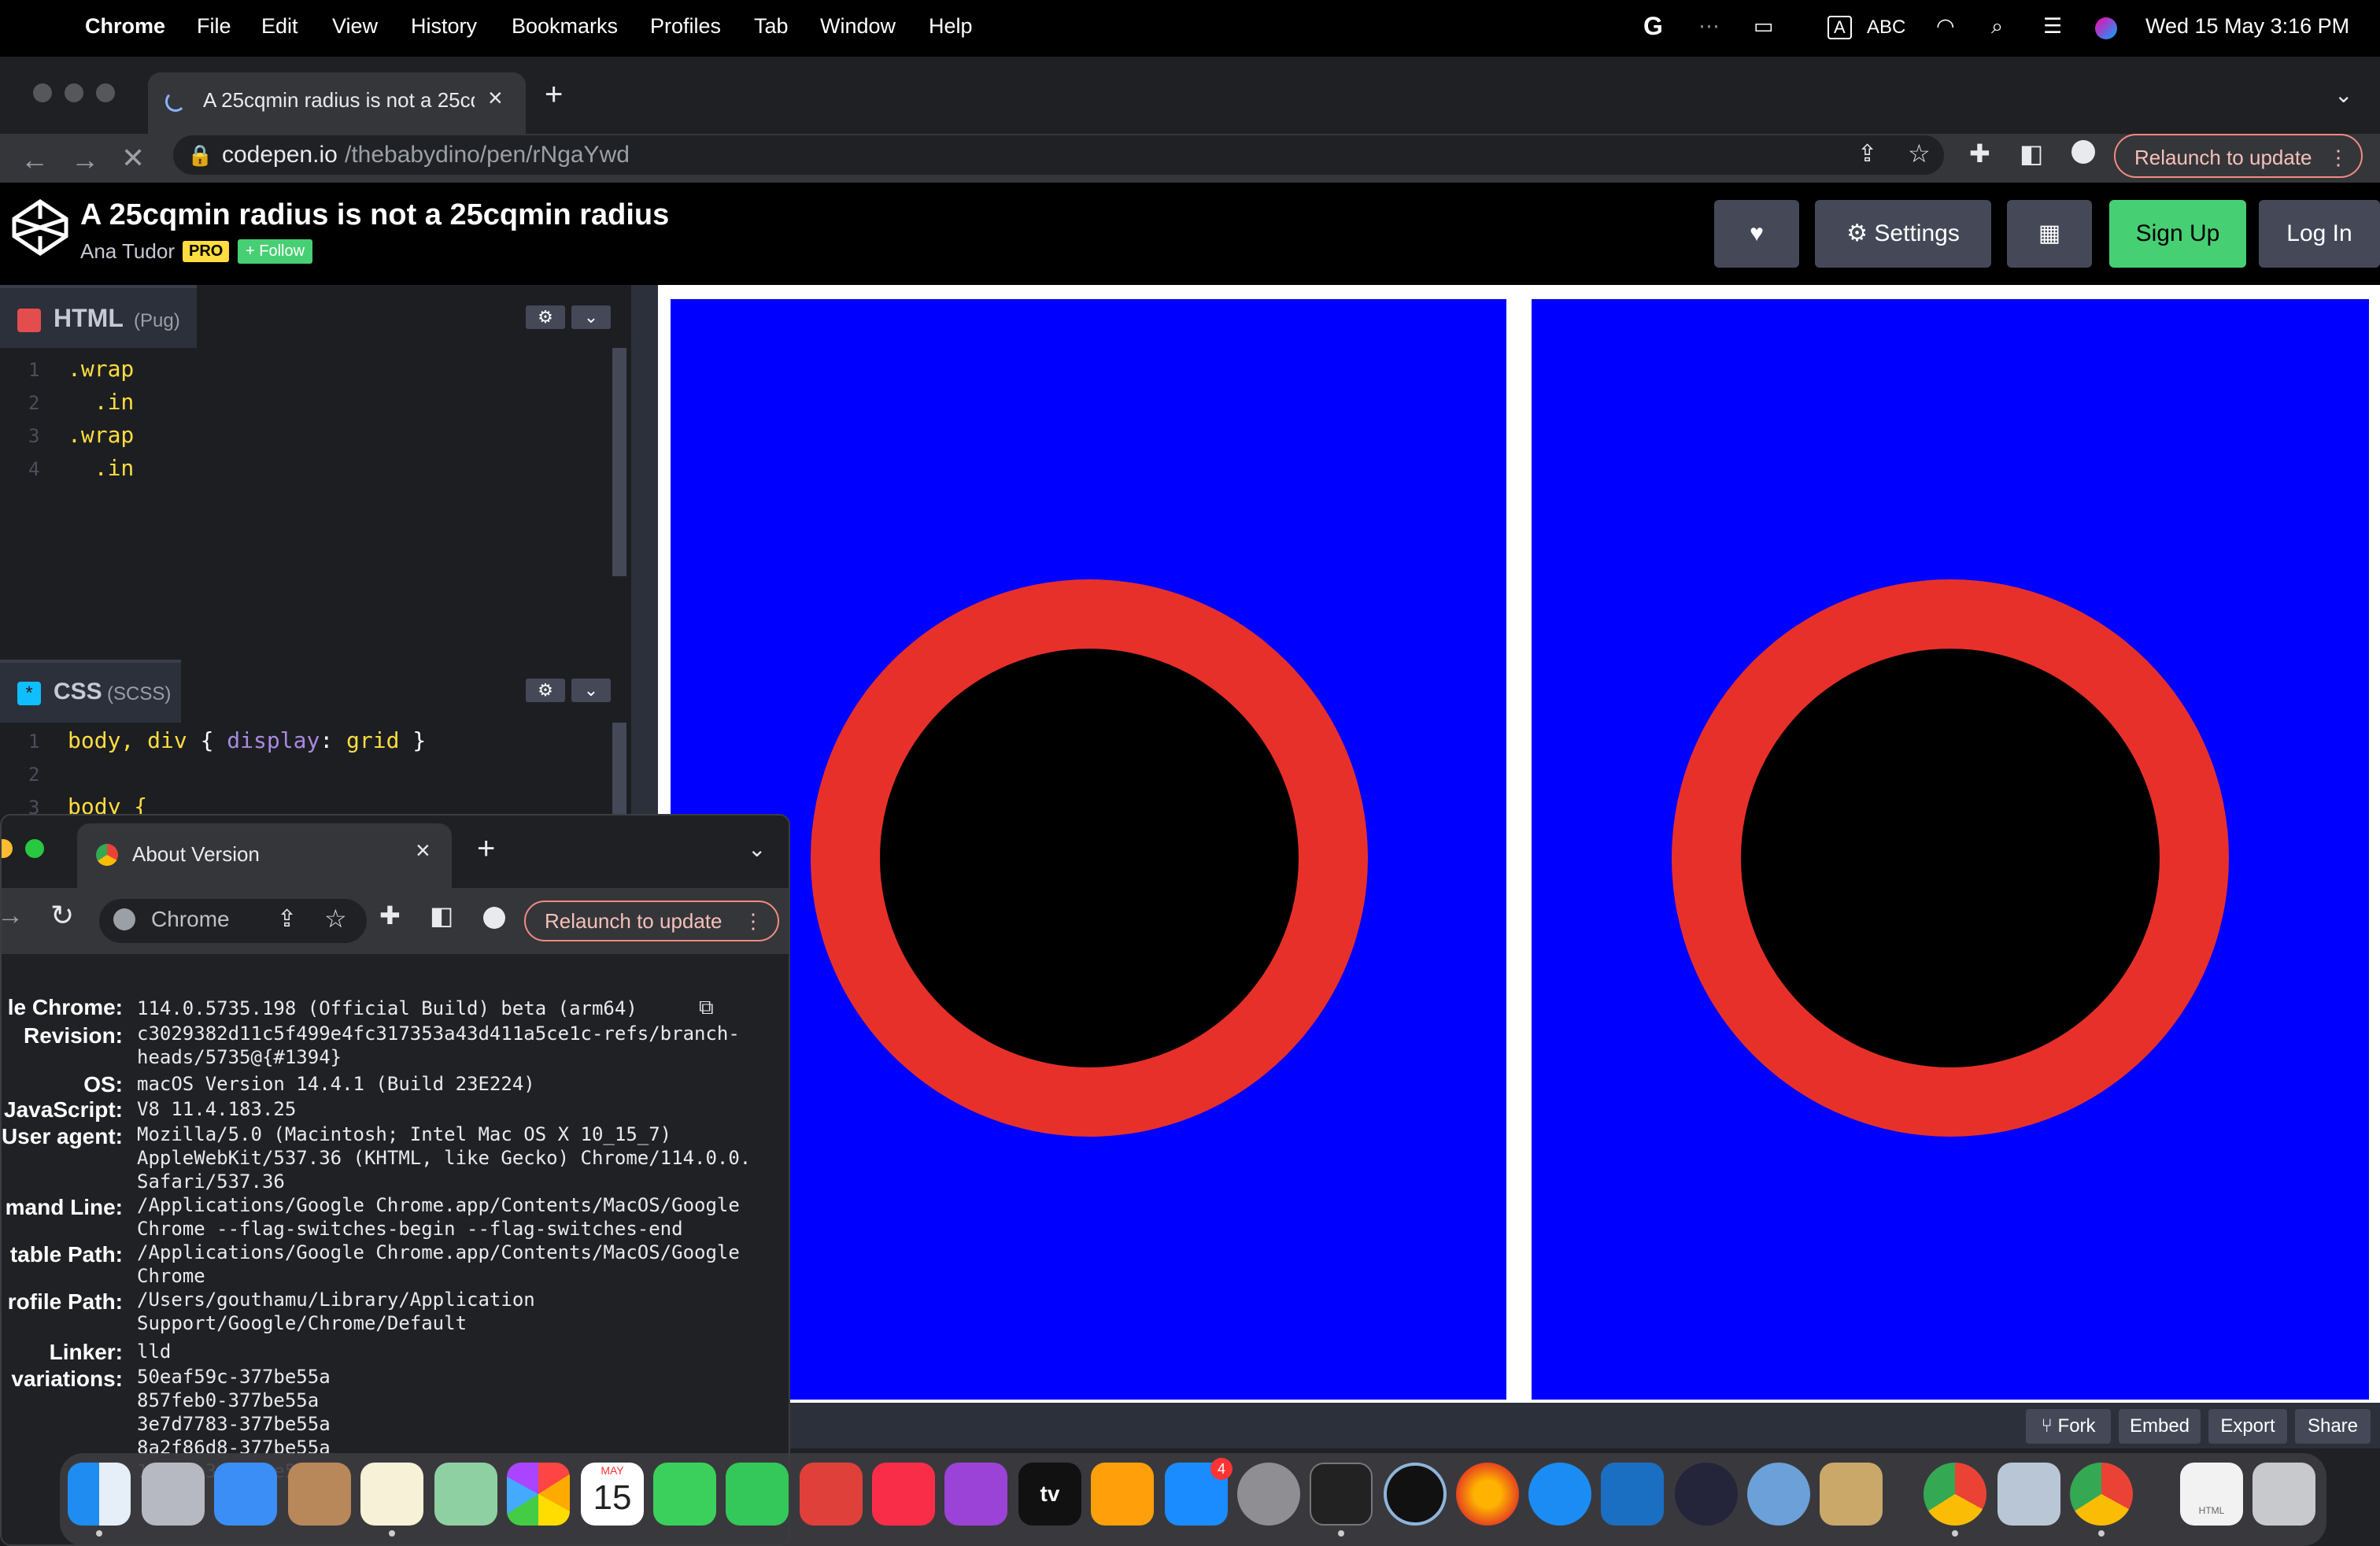 The height and width of the screenshot is (1546, 2380). What do you see at coordinates (216, 1109) in the screenshot?
I see `row-value: V8 11.4.183.25` at bounding box center [216, 1109].